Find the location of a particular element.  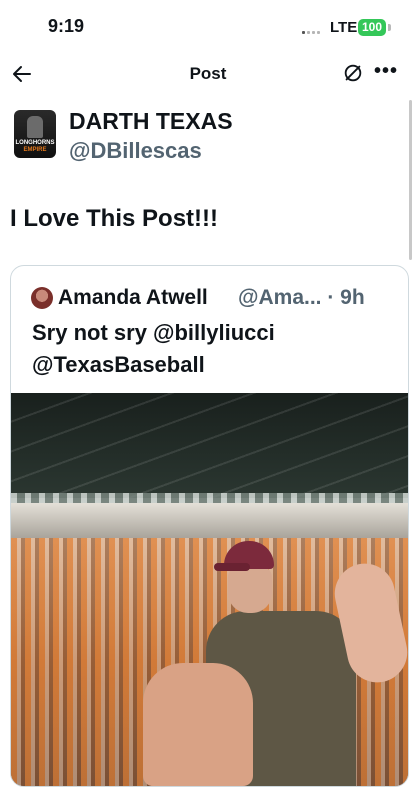

avatar-brand-text-2: EMPIRE is located at coordinates (35, 150).